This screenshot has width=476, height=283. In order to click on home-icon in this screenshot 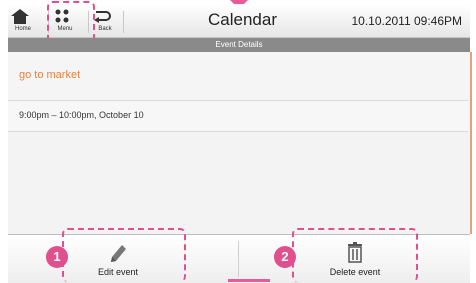, I will do `click(20, 16)`.